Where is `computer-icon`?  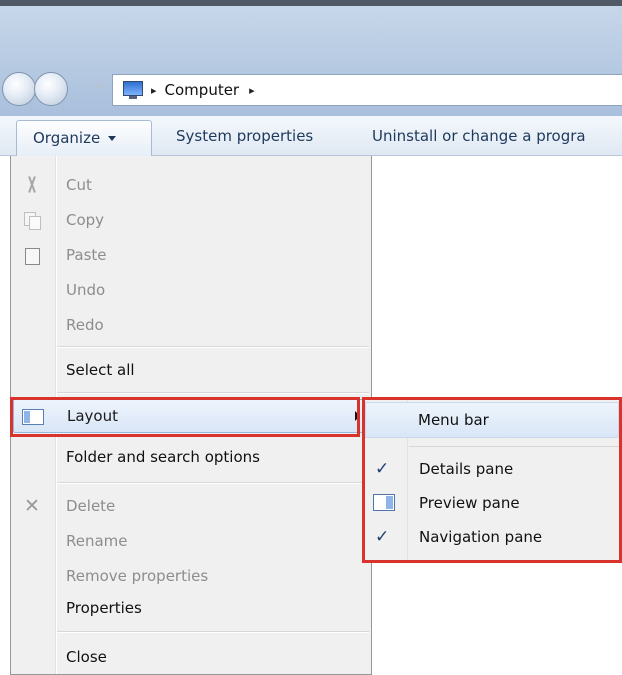
computer-icon is located at coordinates (133, 90).